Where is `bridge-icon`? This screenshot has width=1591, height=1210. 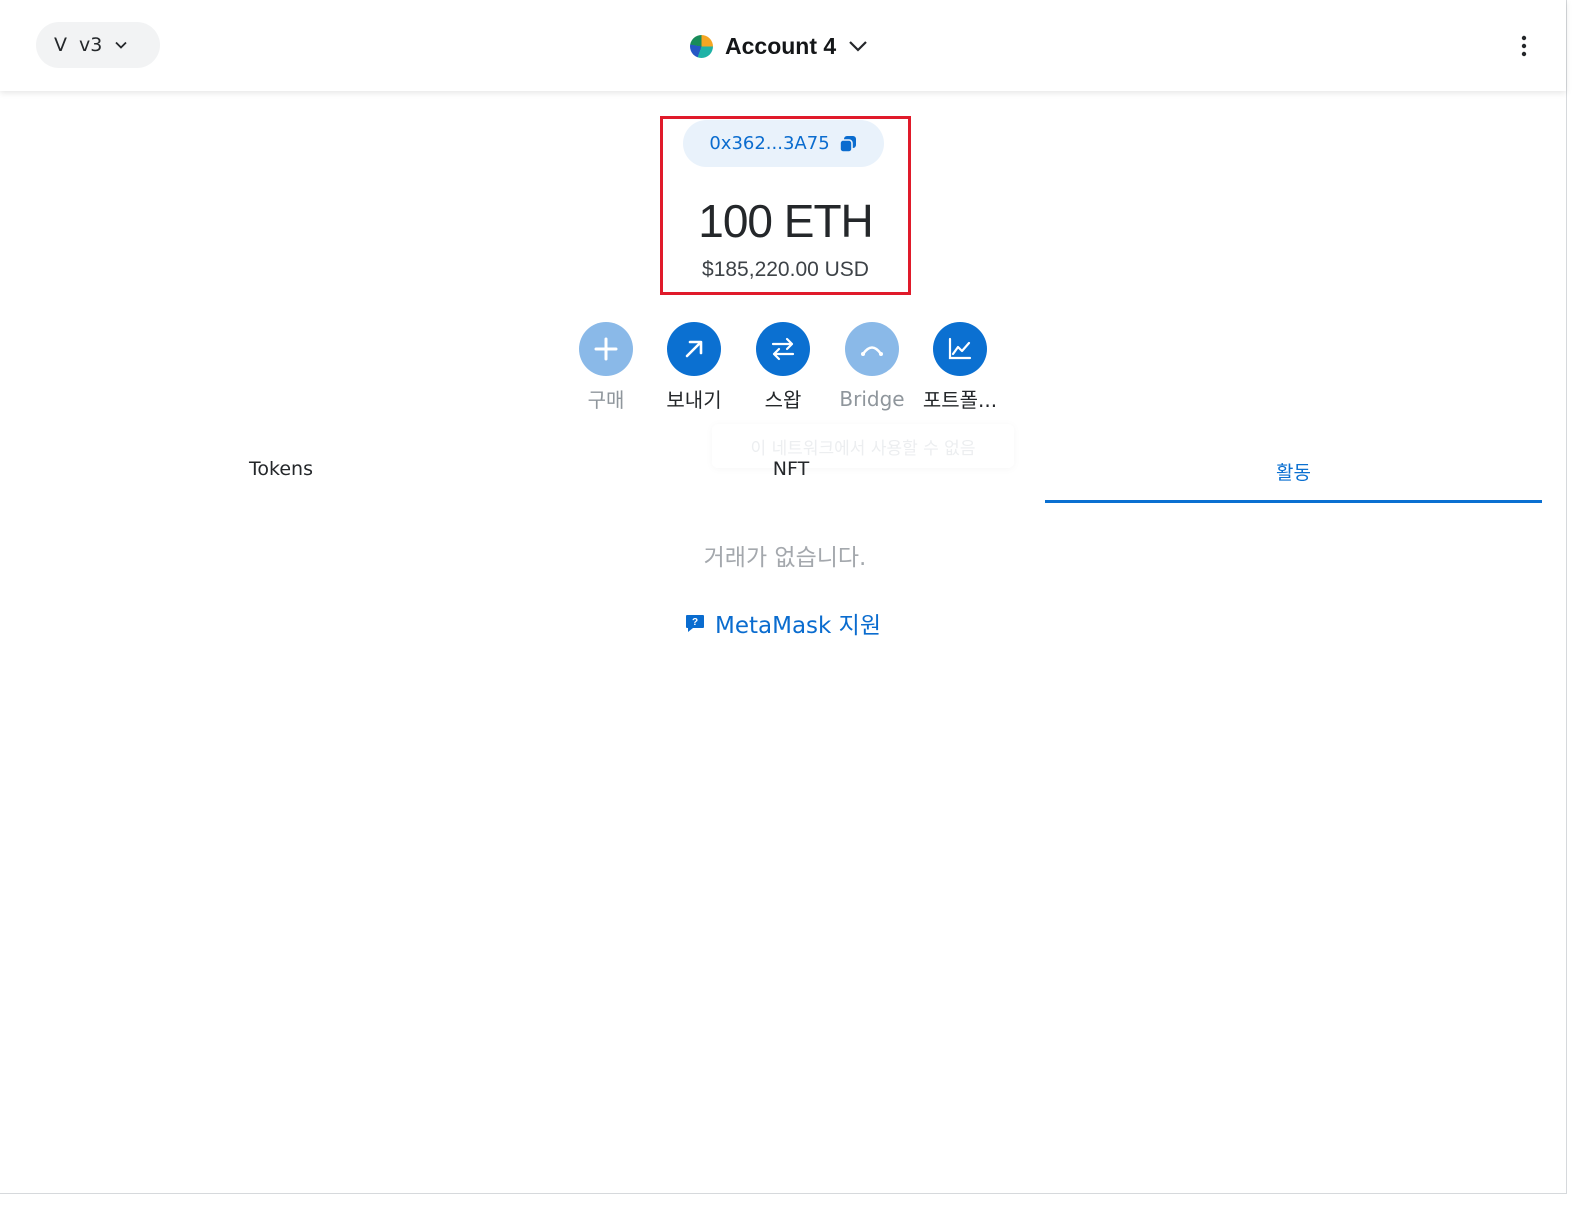 bridge-icon is located at coordinates (872, 351).